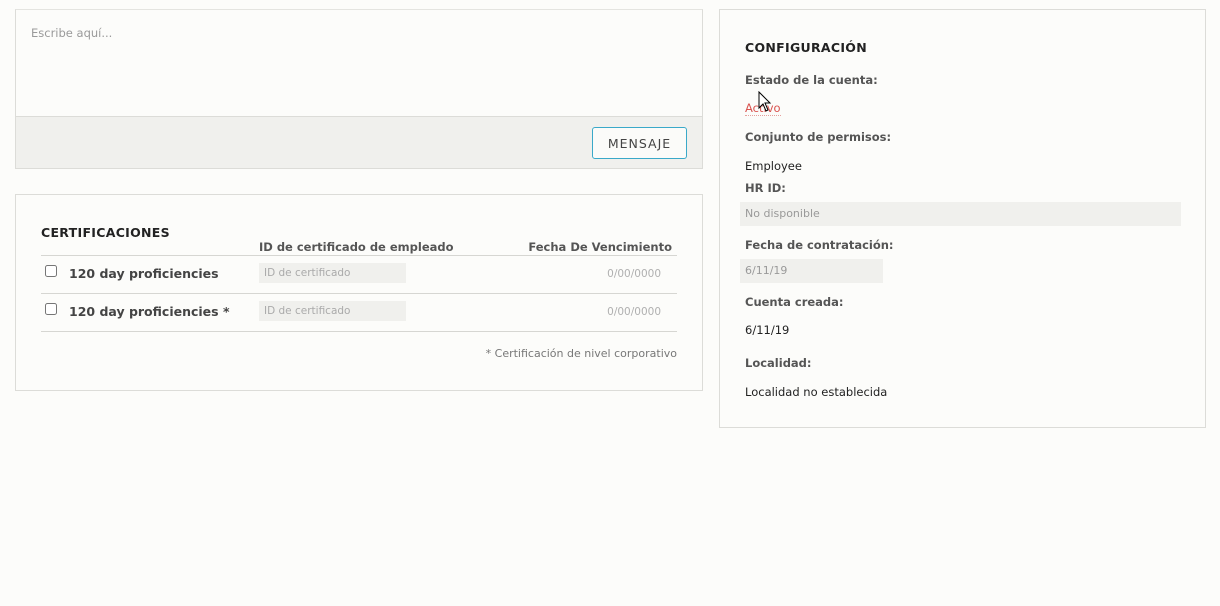  What do you see at coordinates (794, 302) in the screenshot?
I see `account-created-label: Cuenta creada:` at bounding box center [794, 302].